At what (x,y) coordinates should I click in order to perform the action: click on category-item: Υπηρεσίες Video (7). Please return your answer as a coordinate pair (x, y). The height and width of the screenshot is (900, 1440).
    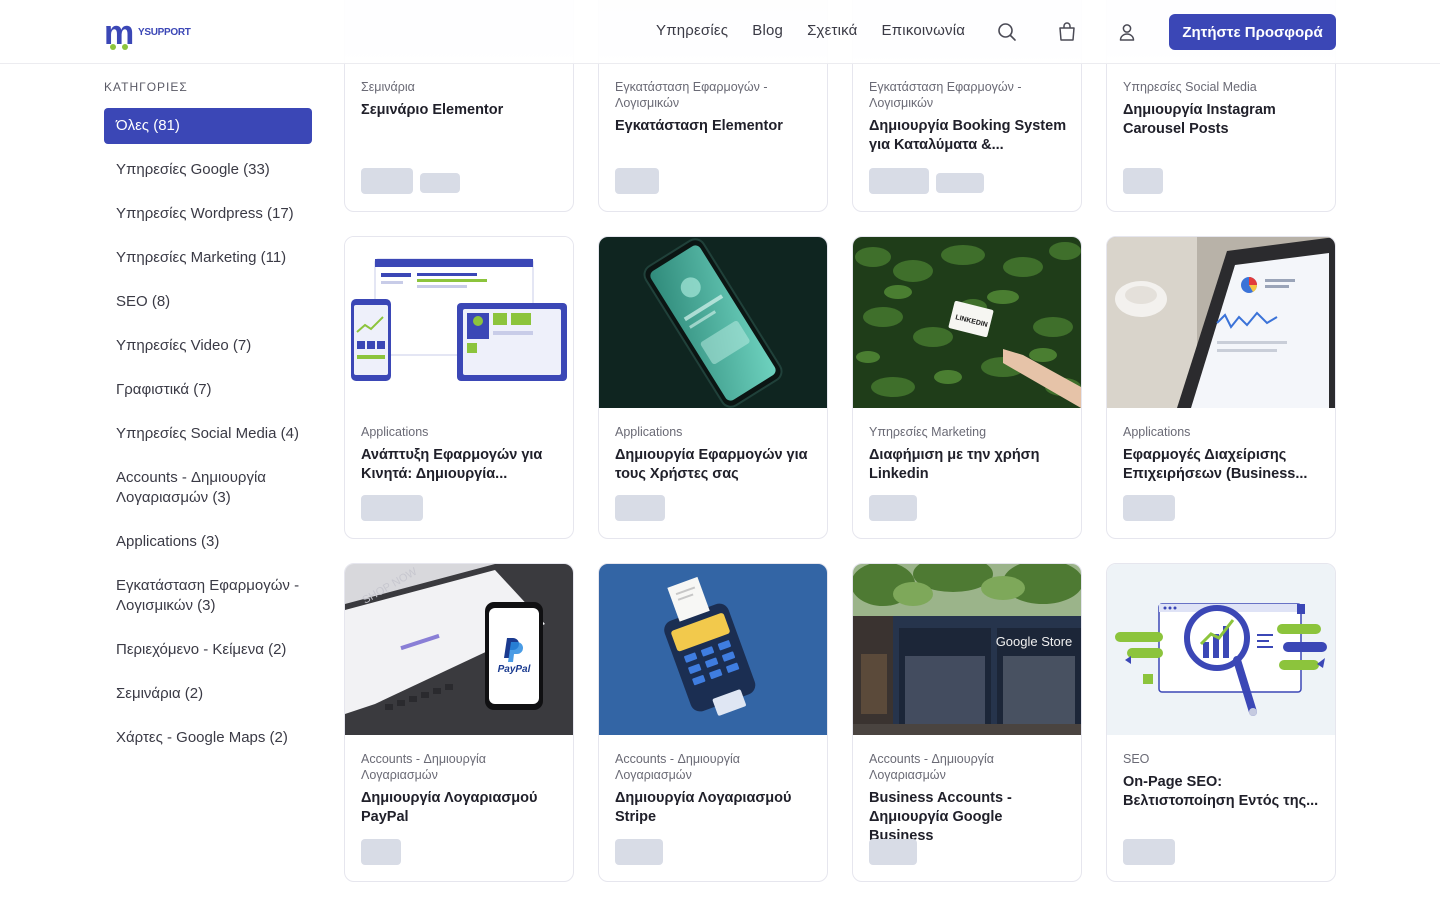
    Looking at the image, I should click on (208, 346).